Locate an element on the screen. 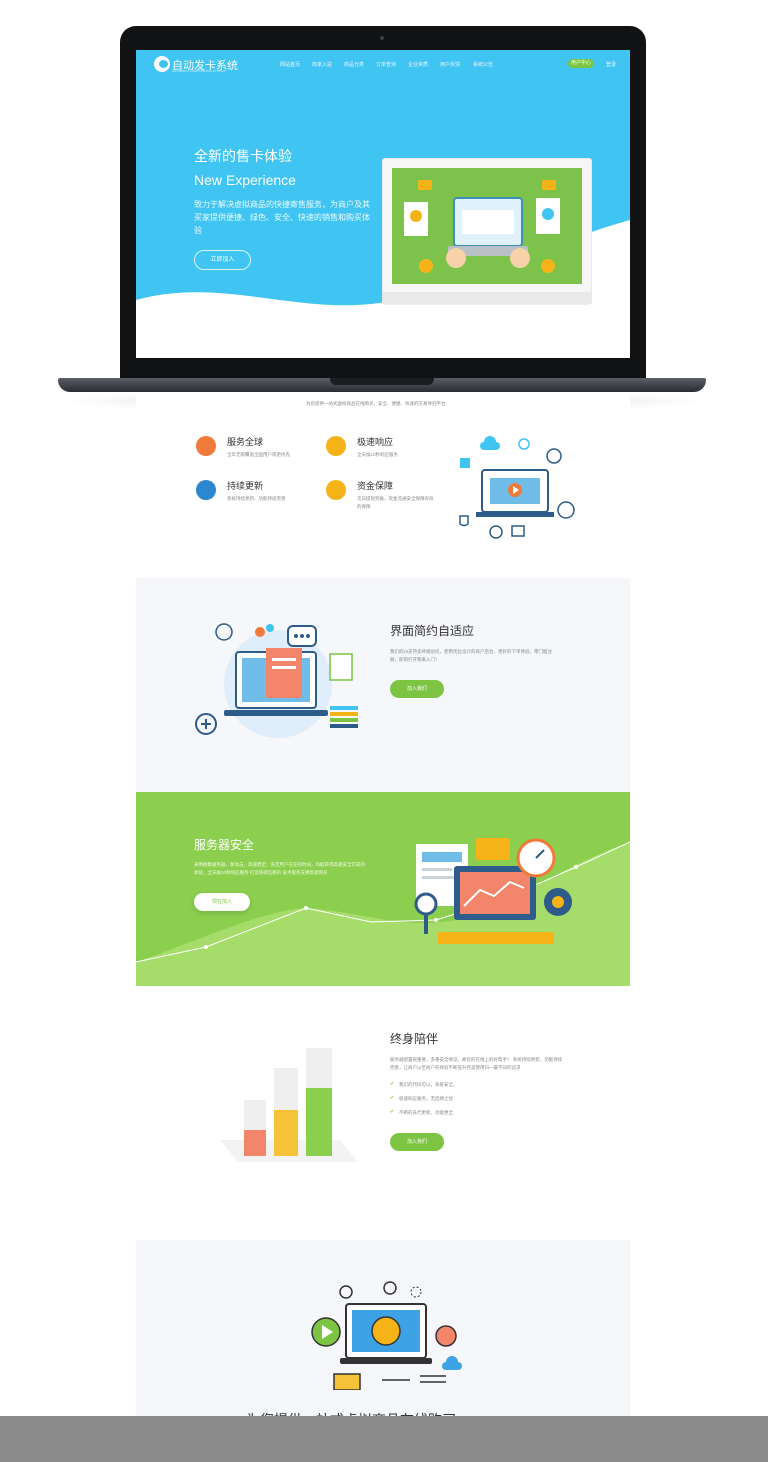 Image resolution: width=768 pixels, height=1462 pixels. laptop-camera is located at coordinates (382, 38).